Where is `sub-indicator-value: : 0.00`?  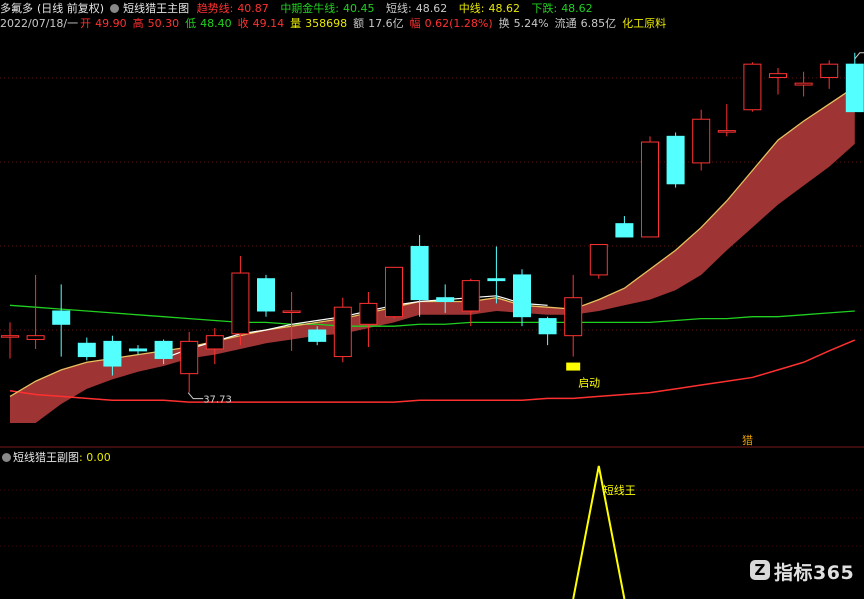
sub-indicator-value: : 0.00 is located at coordinates (95, 457).